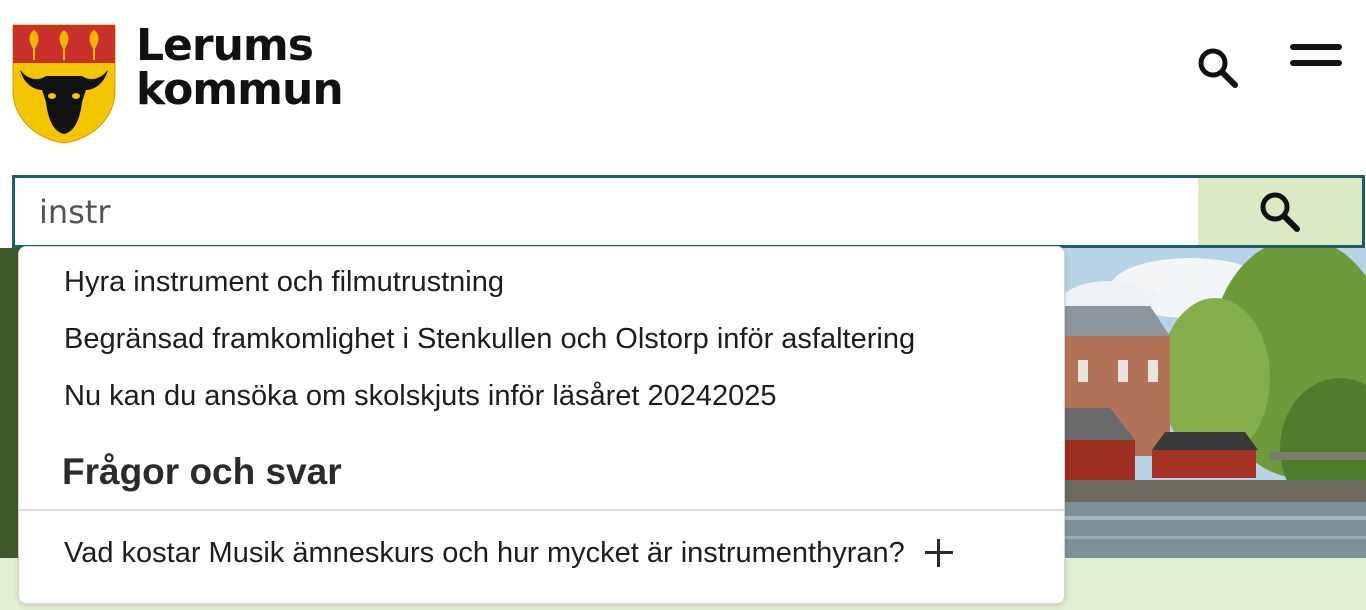  Describe the element at coordinates (284, 282) in the screenshot. I see `suggestion-item: Hyra instrument och filmutrustning` at that location.